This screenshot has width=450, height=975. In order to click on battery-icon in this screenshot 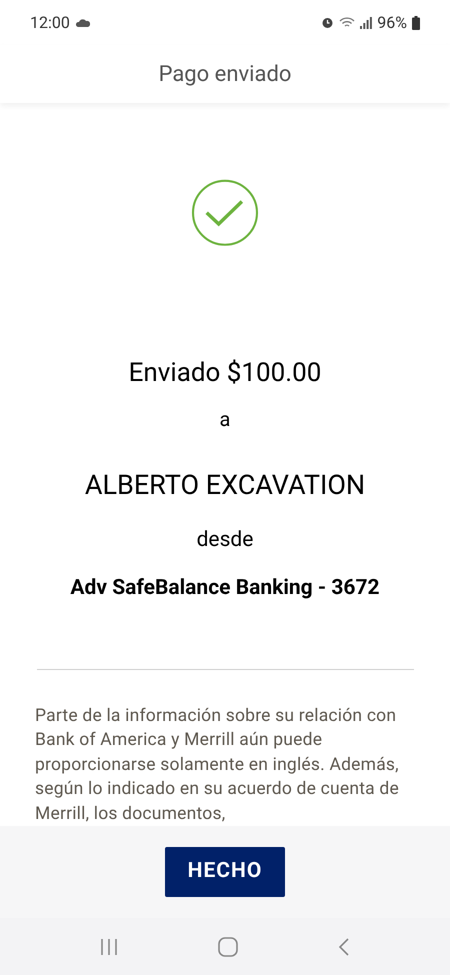, I will do `click(416, 23)`.